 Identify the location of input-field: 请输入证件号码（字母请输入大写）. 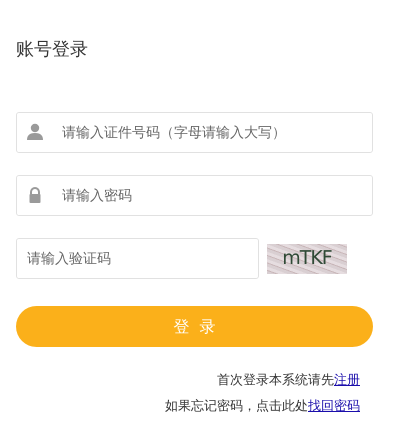
(194, 132).